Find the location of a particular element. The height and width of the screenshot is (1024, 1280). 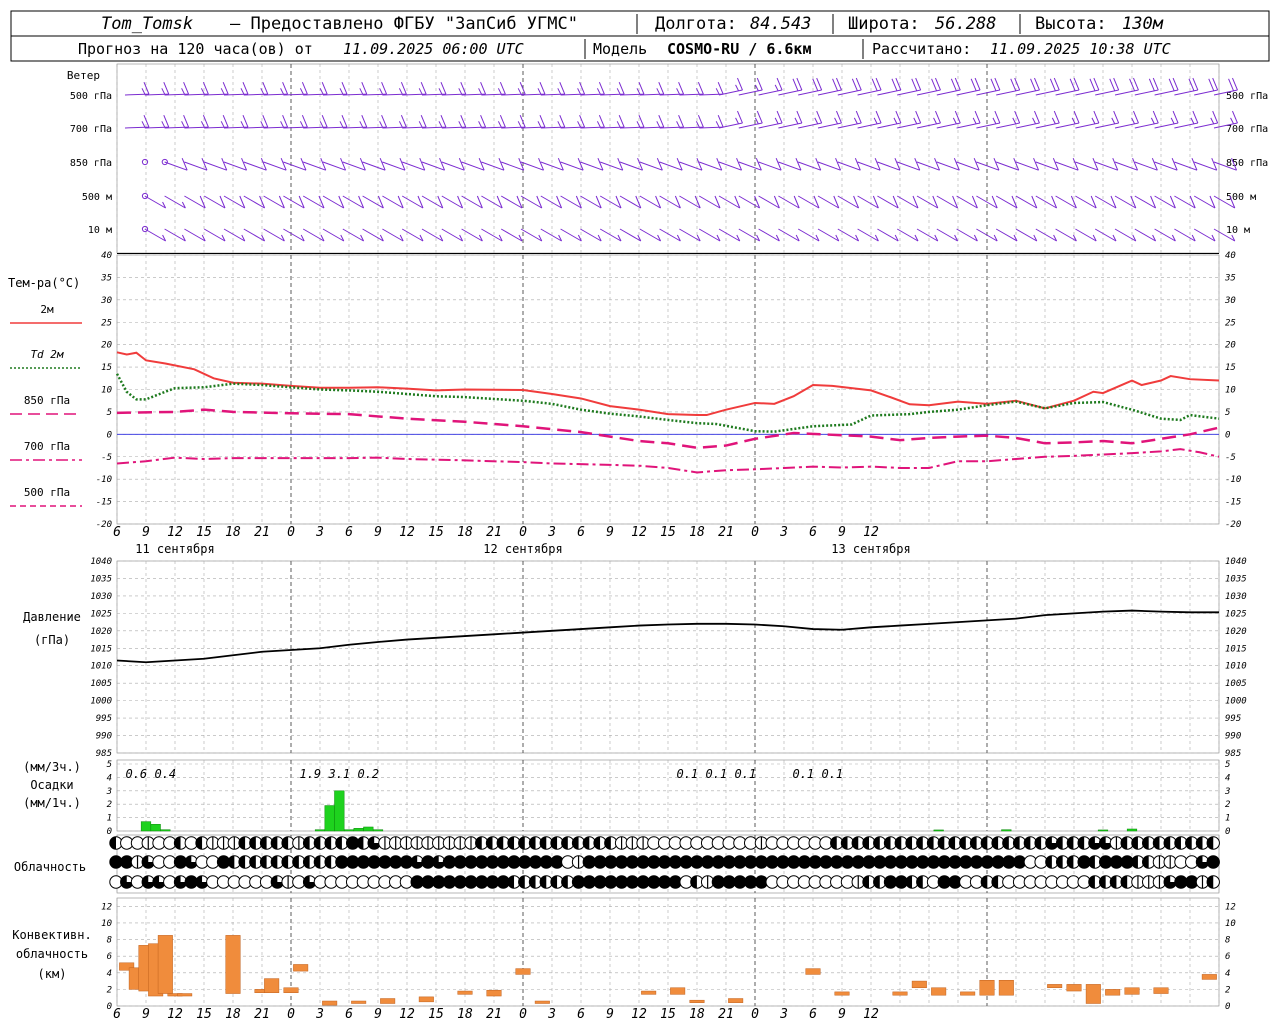

temp-legend-label: 700 гПа is located at coordinates (47, 446).